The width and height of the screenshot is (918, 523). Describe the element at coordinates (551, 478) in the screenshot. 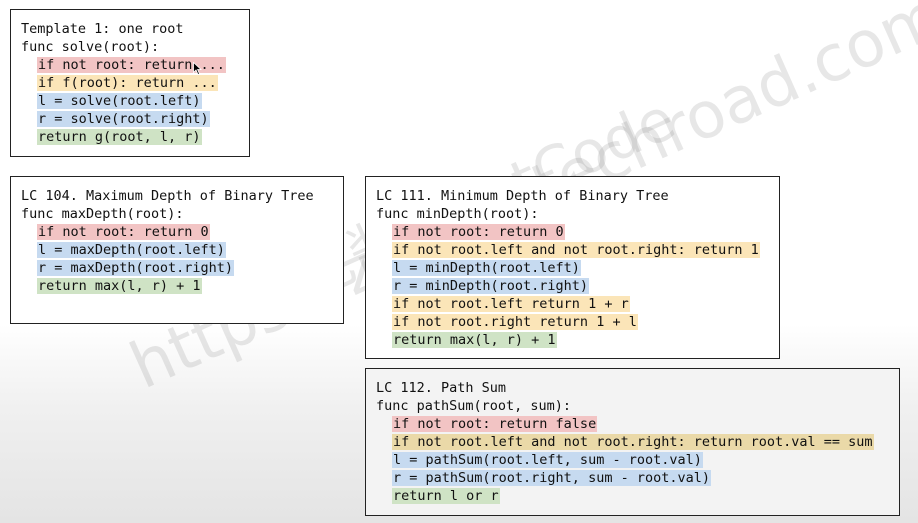

I see `recurse-right-line: r = pathSum(root.right, sum - root.val)` at that location.